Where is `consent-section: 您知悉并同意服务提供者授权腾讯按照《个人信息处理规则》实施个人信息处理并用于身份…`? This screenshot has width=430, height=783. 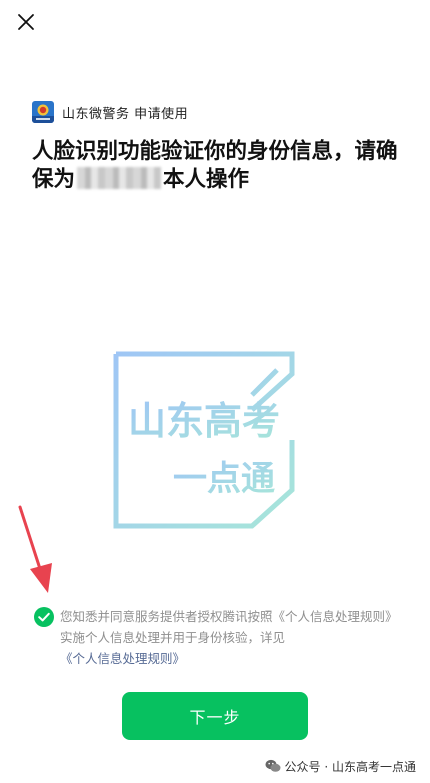 consent-section: 您知悉并同意服务提供者授权腾讯按照《个人信息处理规则》实施个人信息处理并用于身份… is located at coordinates (219, 637).